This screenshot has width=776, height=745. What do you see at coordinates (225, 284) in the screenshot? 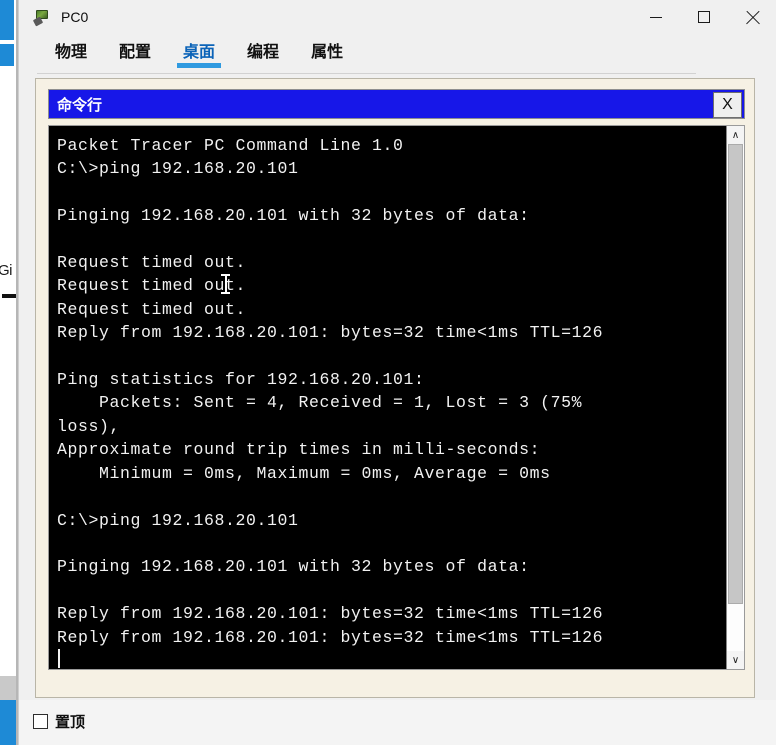
I see `mouse-ibeam-cursor` at bounding box center [225, 284].